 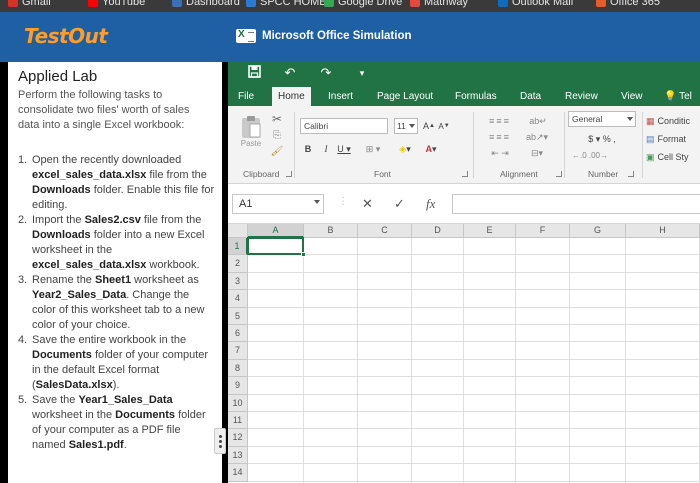 I want to click on conditional-formatting-label: Conditic, so click(x=674, y=121).